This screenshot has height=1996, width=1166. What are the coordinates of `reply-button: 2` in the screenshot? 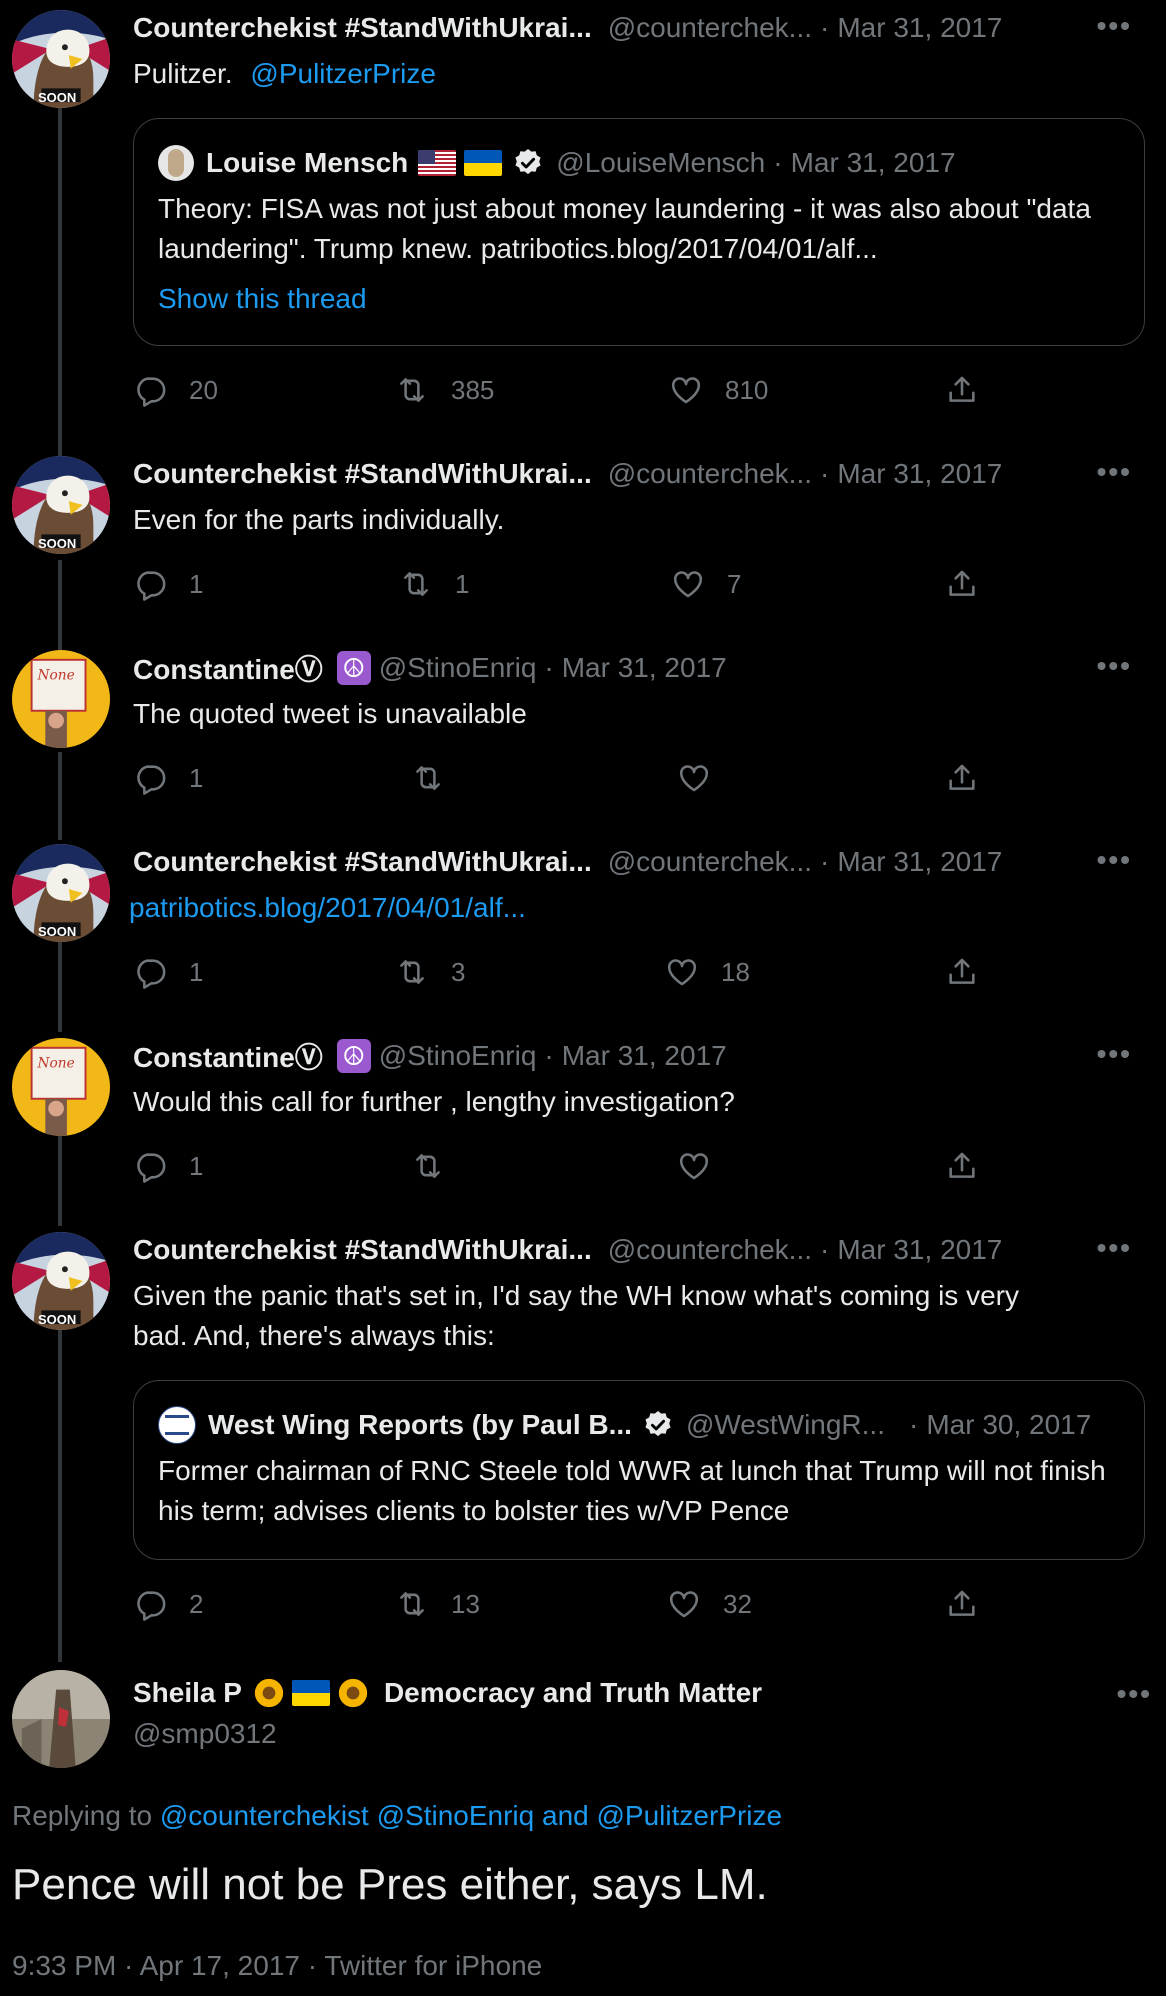 It's located at (168, 1604).